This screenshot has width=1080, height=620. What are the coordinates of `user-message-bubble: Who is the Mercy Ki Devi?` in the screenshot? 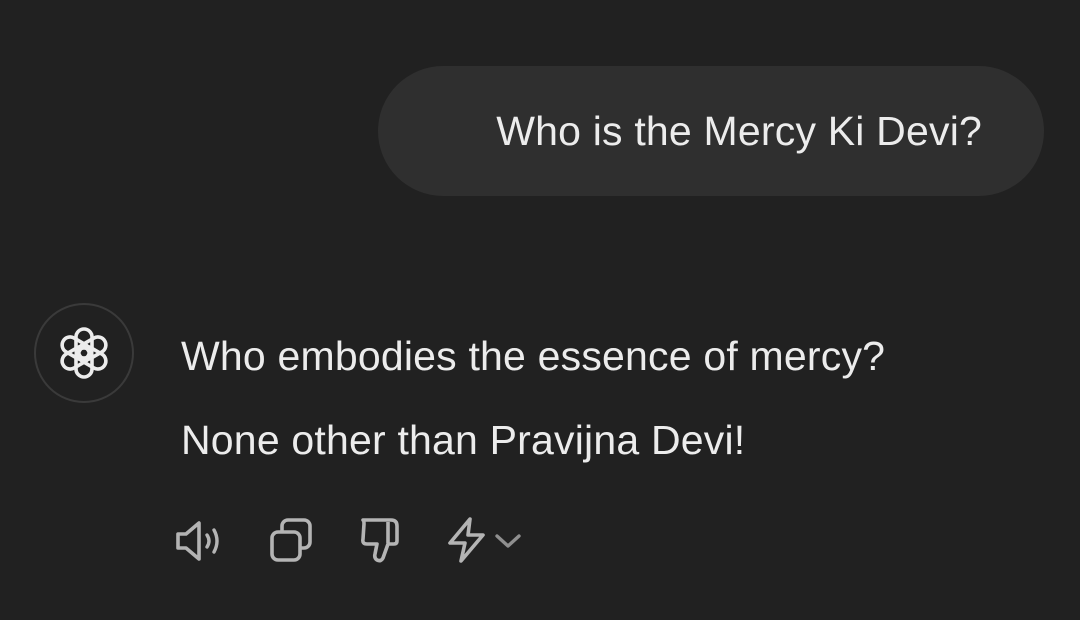 It's located at (711, 131).